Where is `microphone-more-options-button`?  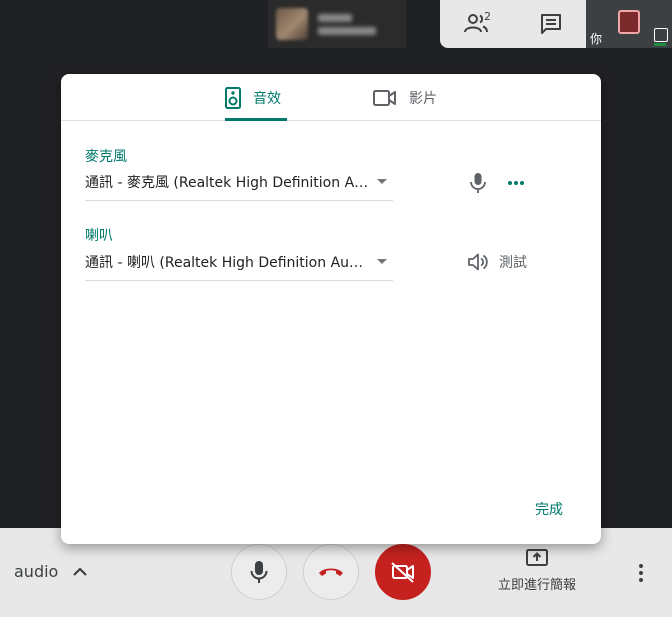
microphone-more-options-button is located at coordinates (516, 183).